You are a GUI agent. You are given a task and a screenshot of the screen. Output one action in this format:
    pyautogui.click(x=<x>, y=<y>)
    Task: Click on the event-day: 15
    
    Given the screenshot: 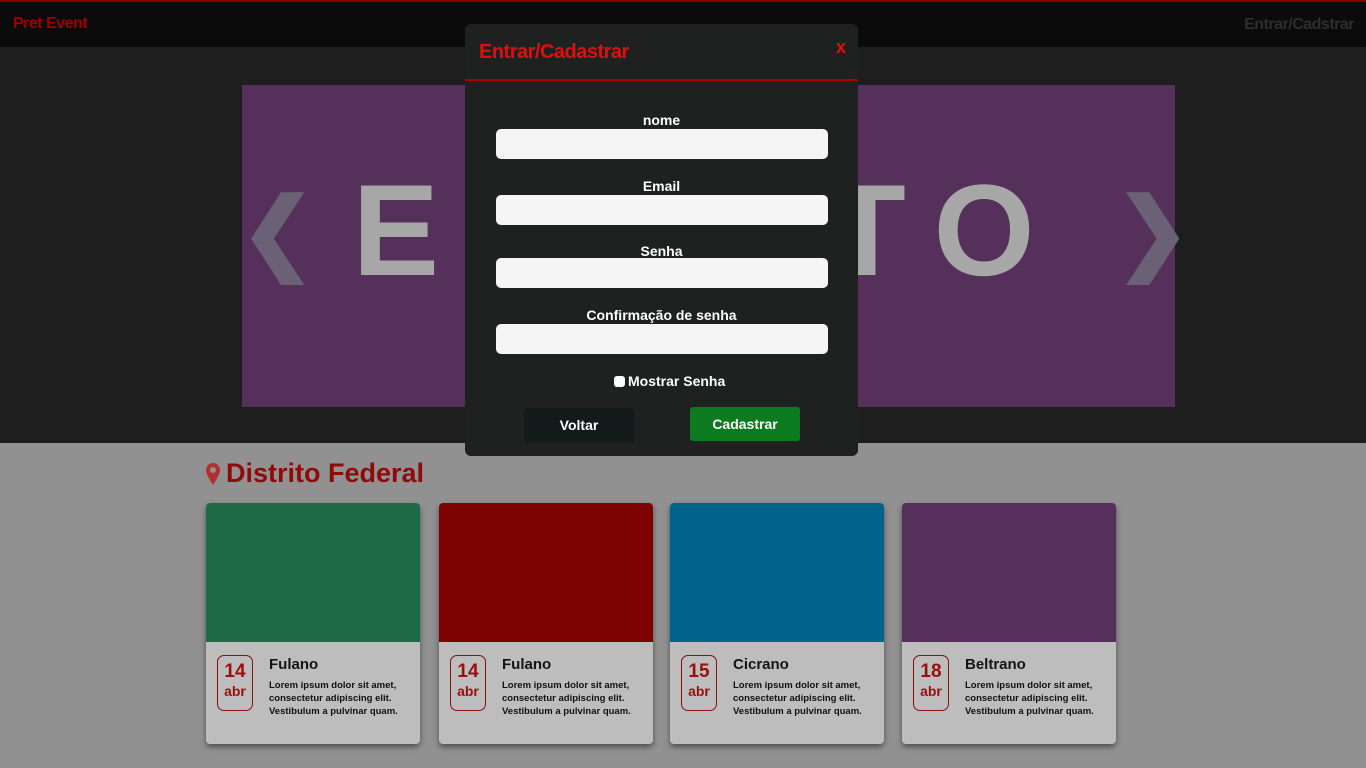 What is the action you would take?
    pyautogui.click(x=699, y=671)
    